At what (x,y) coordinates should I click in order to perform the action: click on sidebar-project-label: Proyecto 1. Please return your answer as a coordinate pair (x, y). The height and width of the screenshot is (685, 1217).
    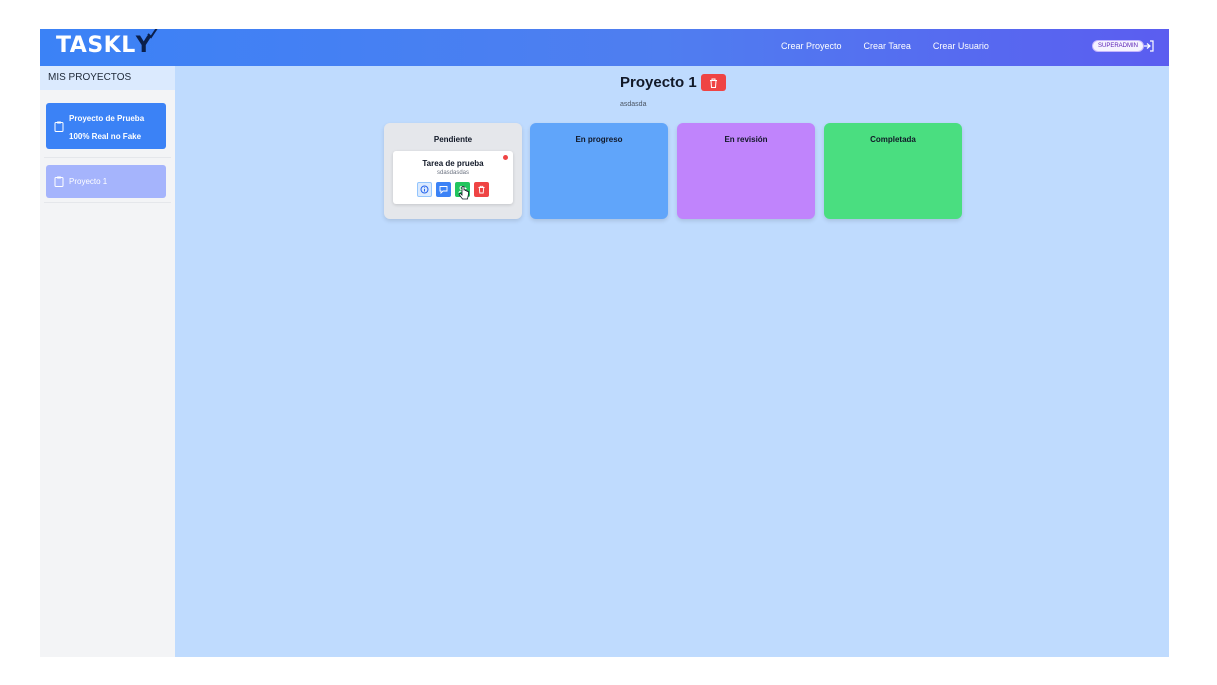
    Looking at the image, I should click on (88, 181).